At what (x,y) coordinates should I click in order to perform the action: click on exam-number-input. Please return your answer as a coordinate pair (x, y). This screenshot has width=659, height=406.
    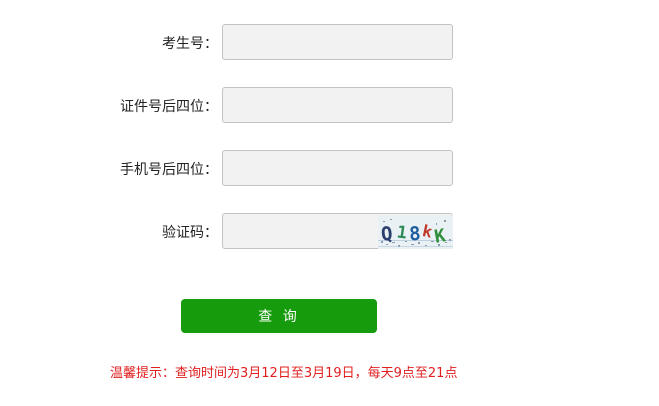
    Looking at the image, I should click on (337, 42).